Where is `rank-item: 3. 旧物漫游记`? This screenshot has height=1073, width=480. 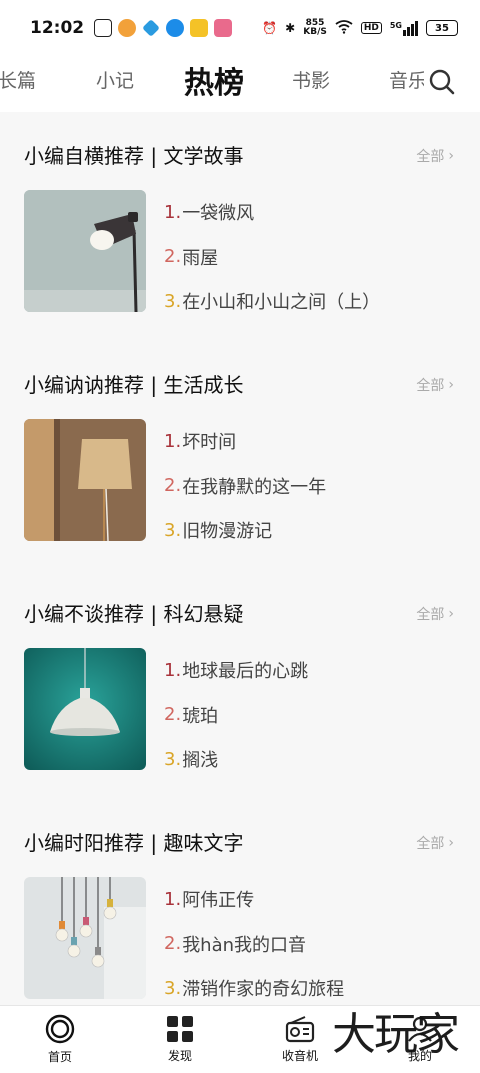 rank-item: 3. 旧物漫游记 is located at coordinates (309, 530).